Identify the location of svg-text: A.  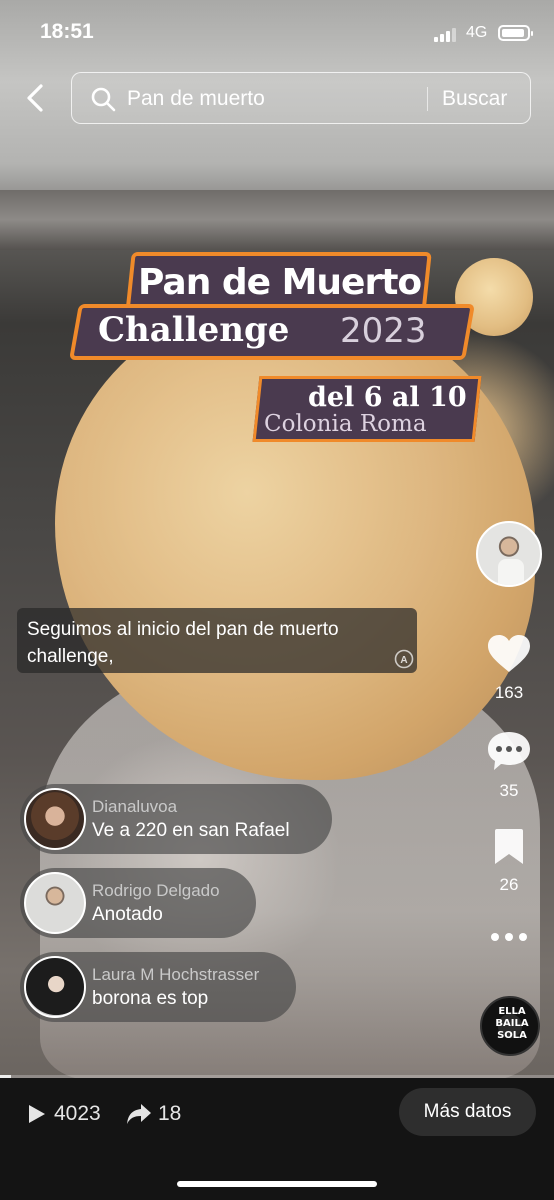
(403, 660).